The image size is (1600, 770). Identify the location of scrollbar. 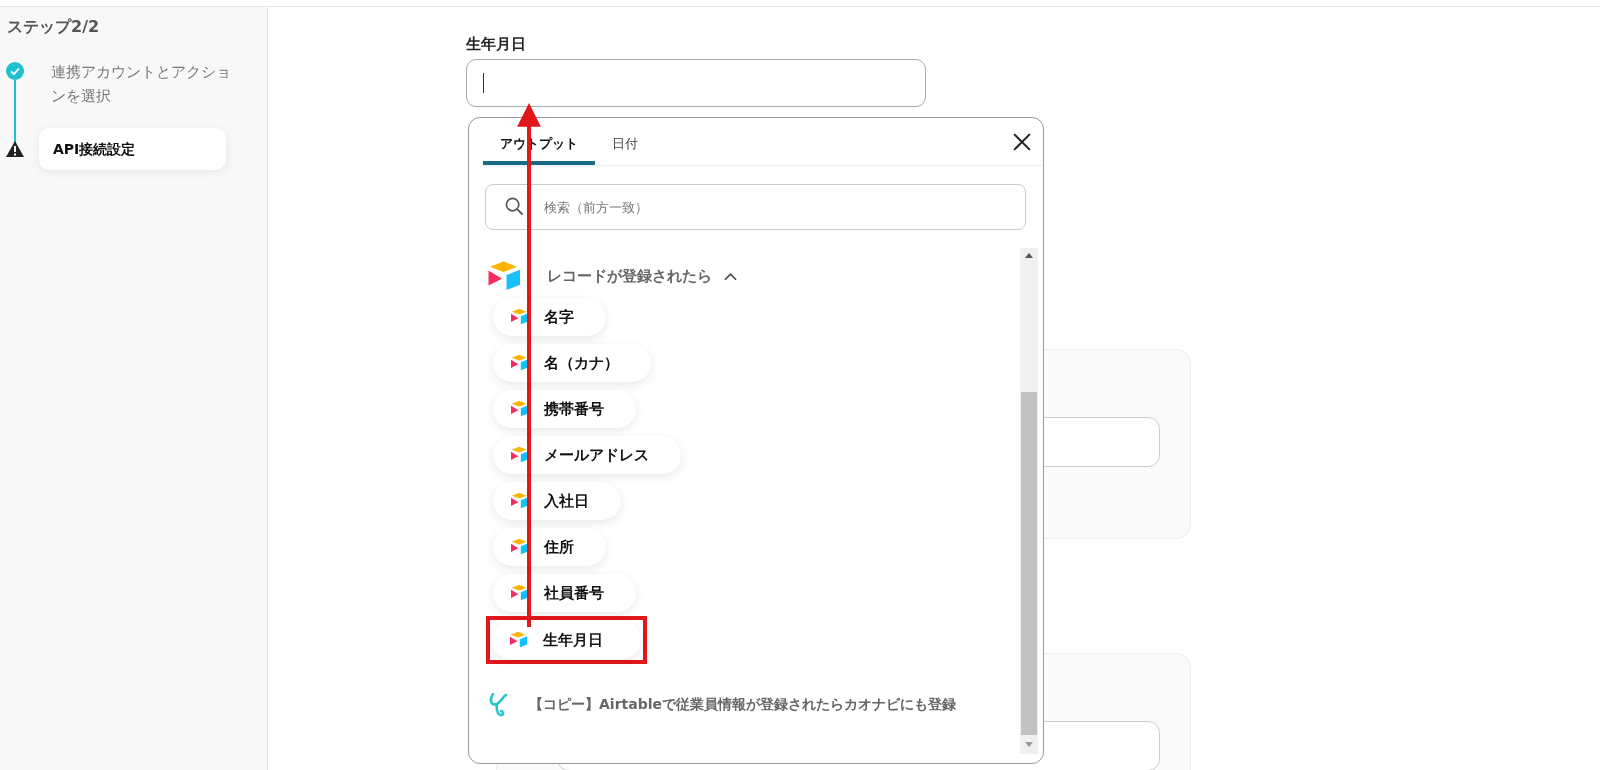
(1029, 501).